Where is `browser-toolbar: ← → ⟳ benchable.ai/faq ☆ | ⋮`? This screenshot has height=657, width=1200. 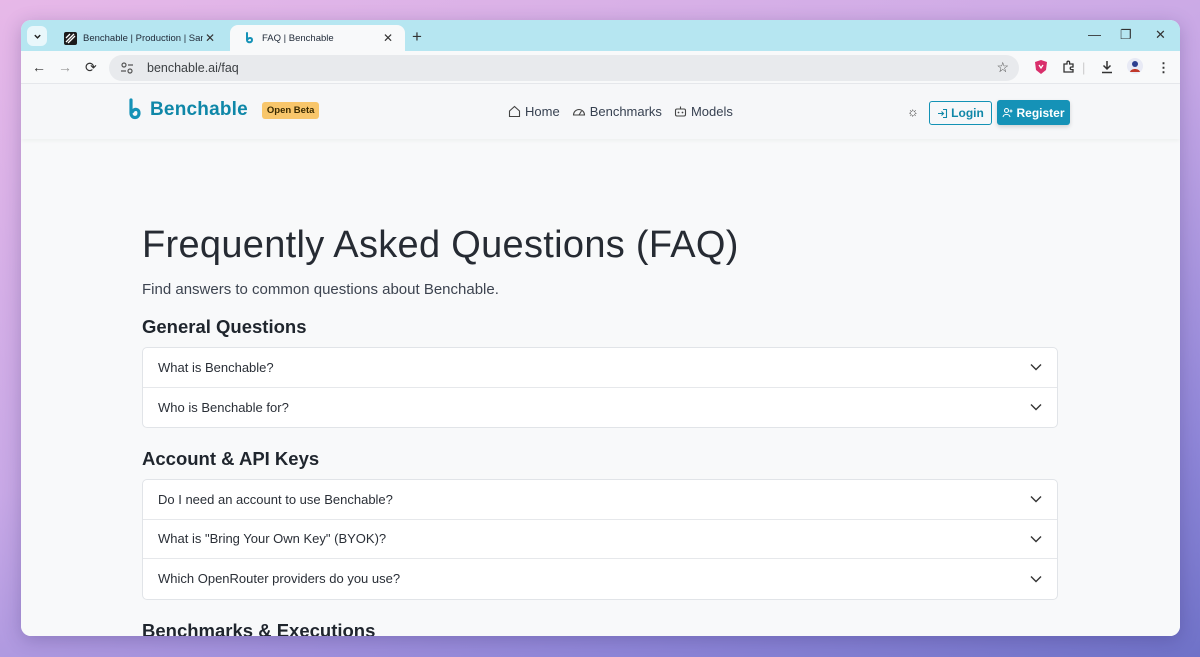 browser-toolbar: ← → ⟳ benchable.ai/faq ☆ | ⋮ is located at coordinates (600, 67).